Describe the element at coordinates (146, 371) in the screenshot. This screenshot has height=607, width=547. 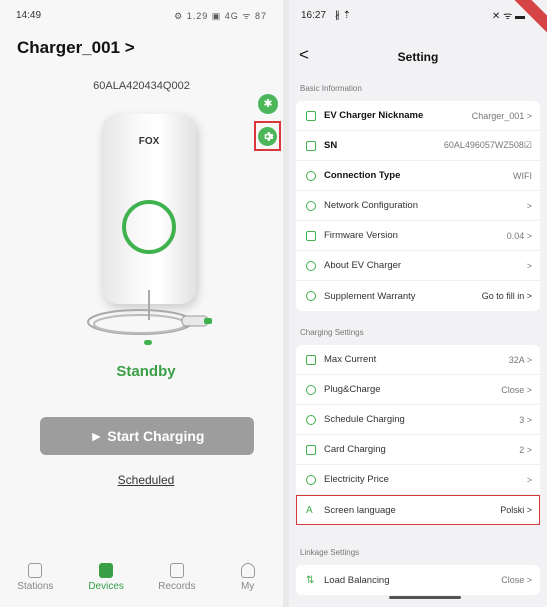
I see `charger-status: Standby` at that location.